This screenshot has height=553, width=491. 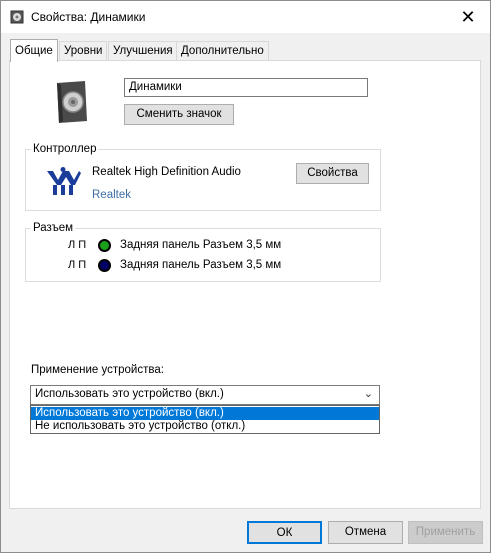 I want to click on window-title: Свойства: Динамики, so click(x=88, y=17).